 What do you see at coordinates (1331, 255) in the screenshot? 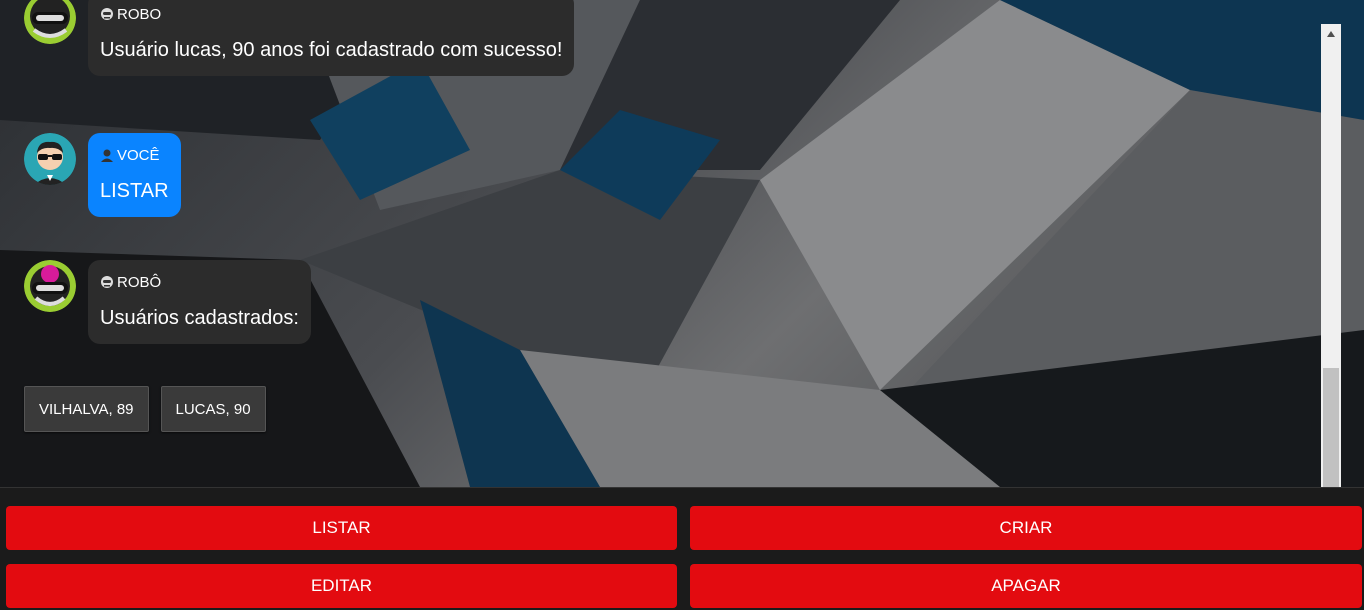
I see `chat-scrollbar` at bounding box center [1331, 255].